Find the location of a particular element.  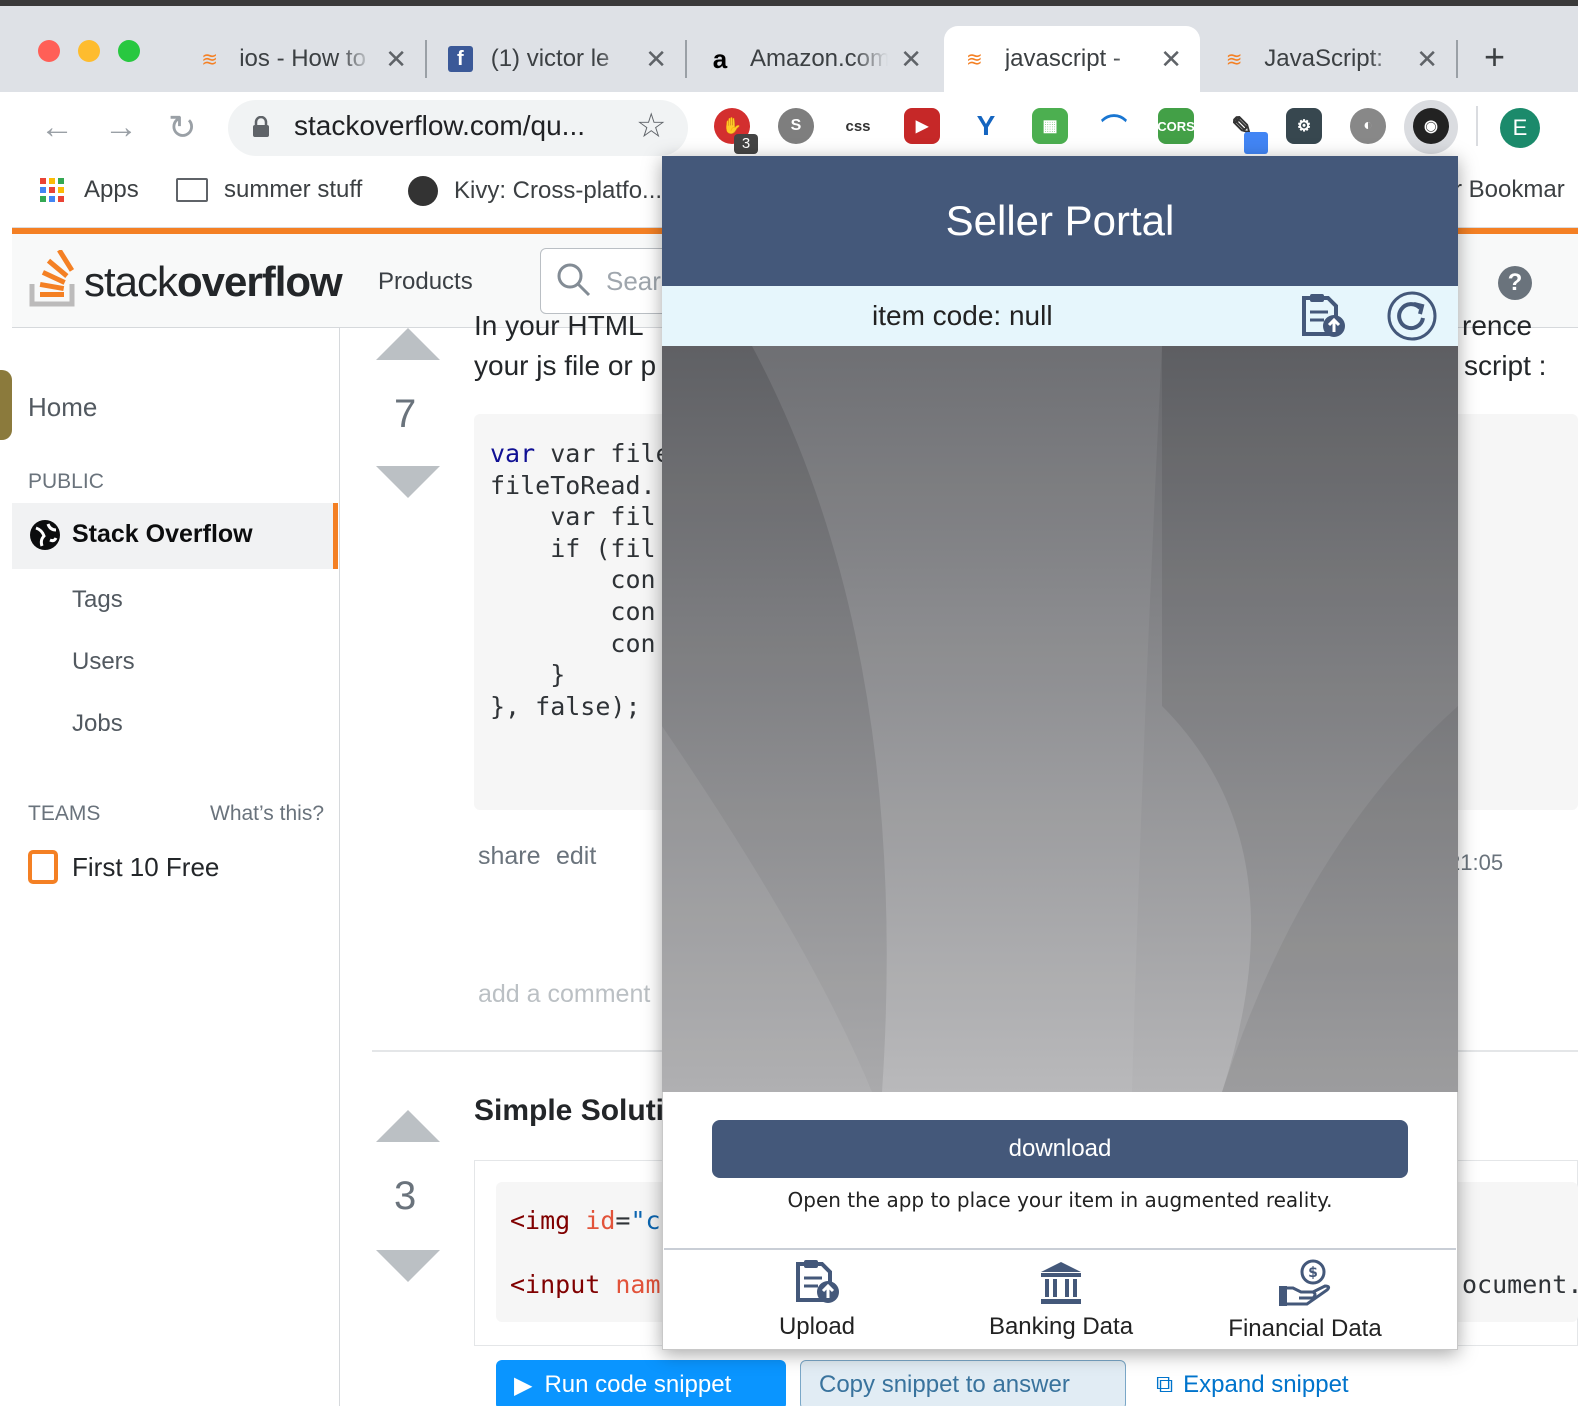

bookmark-apps: Apps is located at coordinates (89, 190).